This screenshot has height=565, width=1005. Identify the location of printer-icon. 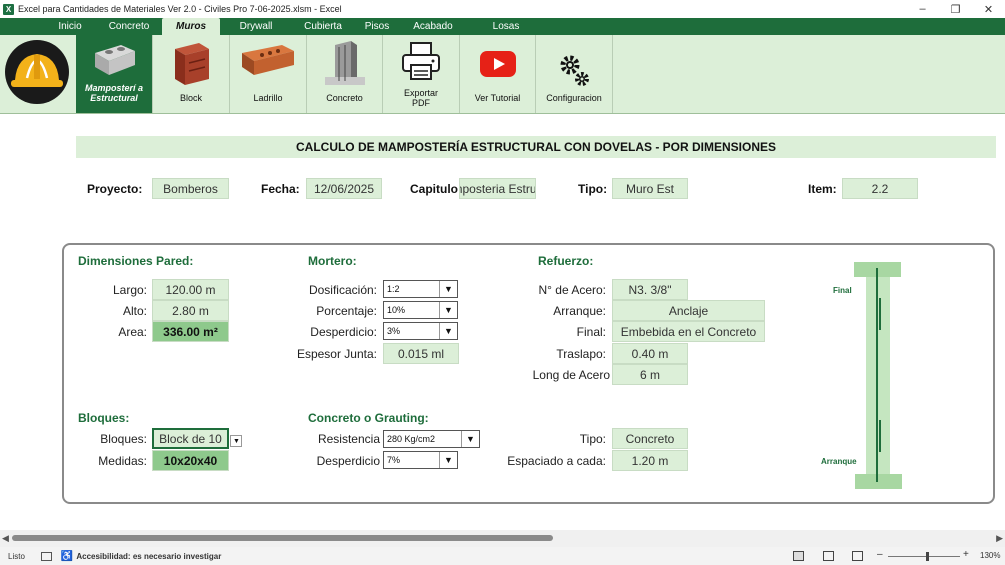
(421, 62).